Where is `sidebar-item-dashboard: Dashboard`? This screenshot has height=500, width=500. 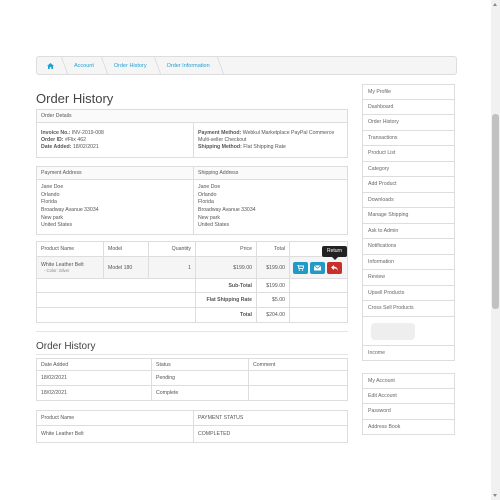 sidebar-item-dashboard: Dashboard is located at coordinates (408, 107).